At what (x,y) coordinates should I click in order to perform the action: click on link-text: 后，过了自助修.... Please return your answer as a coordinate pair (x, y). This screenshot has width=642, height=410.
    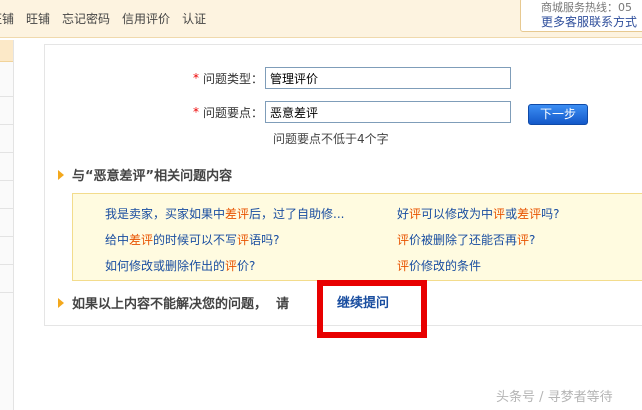
    Looking at the image, I should click on (297, 214).